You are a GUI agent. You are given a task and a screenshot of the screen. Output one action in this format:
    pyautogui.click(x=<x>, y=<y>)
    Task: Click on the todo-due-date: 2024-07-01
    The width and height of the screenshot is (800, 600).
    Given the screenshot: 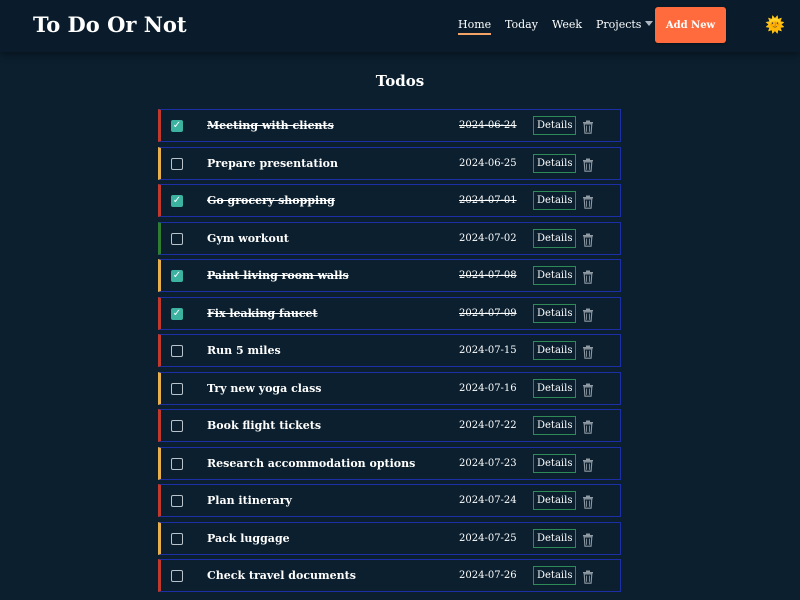 What is the action you would take?
    pyautogui.click(x=488, y=200)
    